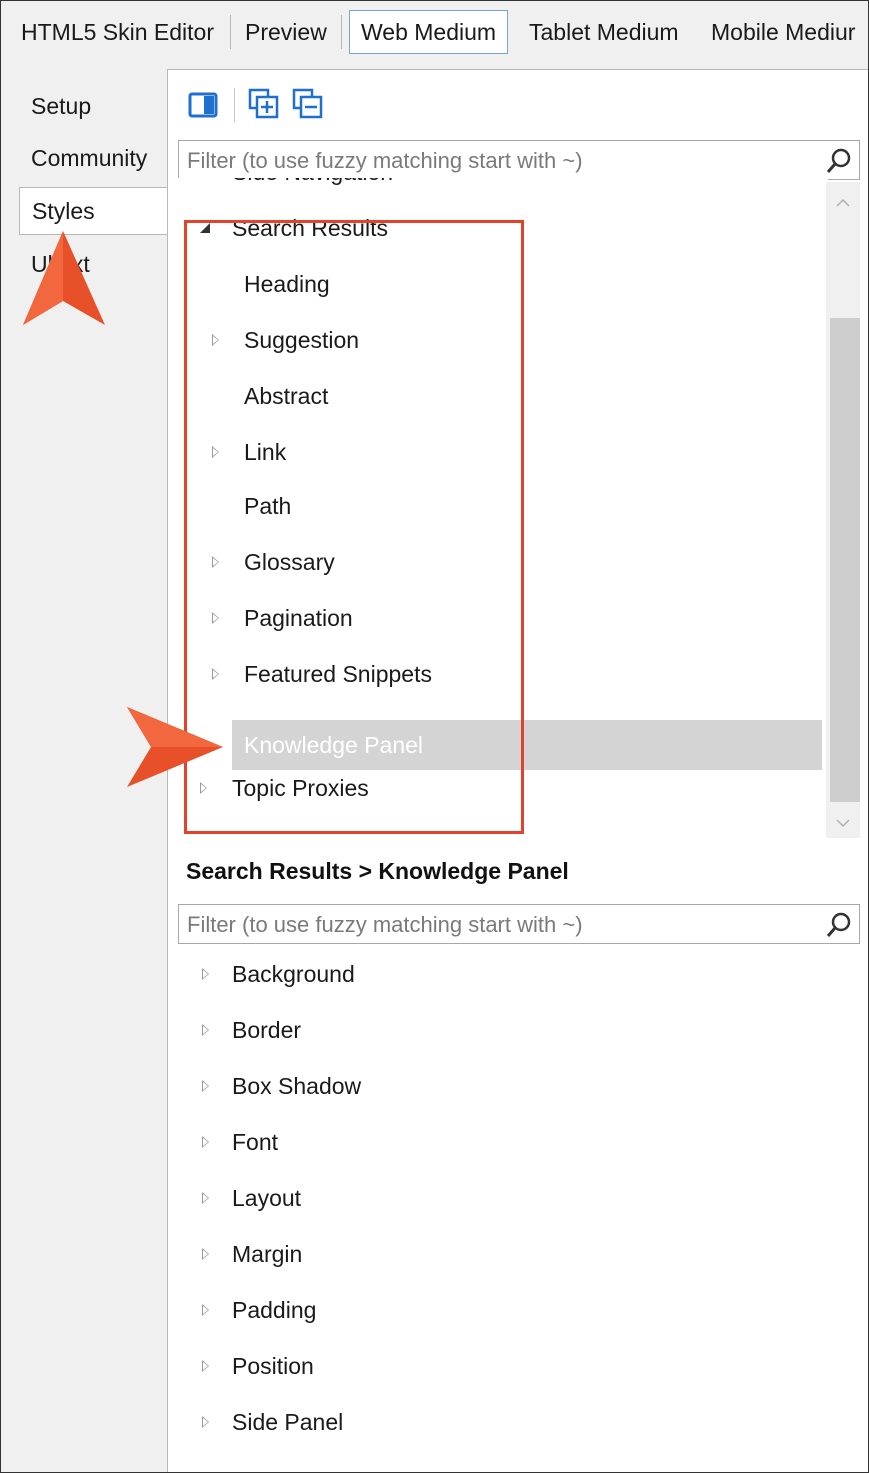  I want to click on tab-web-medium: Web Medium, so click(429, 32).